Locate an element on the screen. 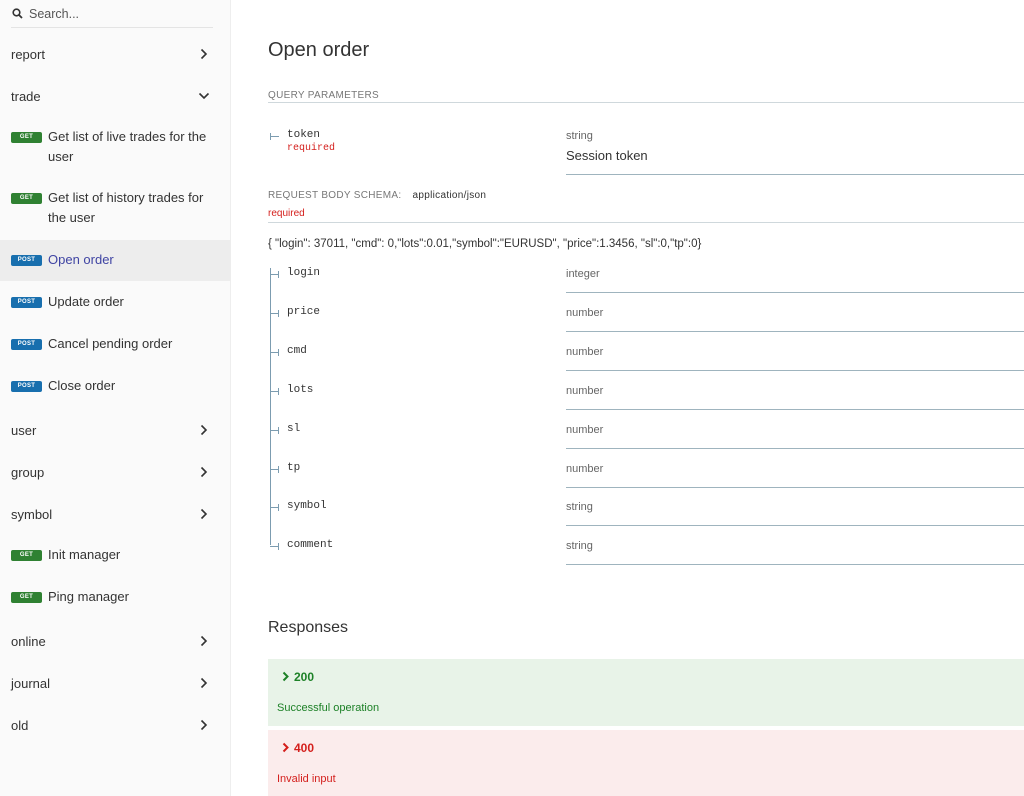 This screenshot has width=1024, height=796. field-name-lots: lots is located at coordinates (300, 390).